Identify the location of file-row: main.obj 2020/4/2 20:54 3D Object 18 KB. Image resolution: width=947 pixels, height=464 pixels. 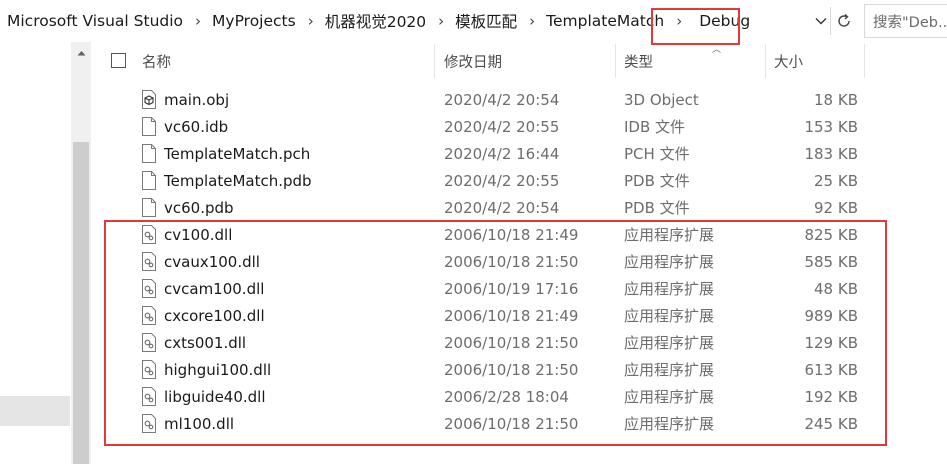
(519, 99).